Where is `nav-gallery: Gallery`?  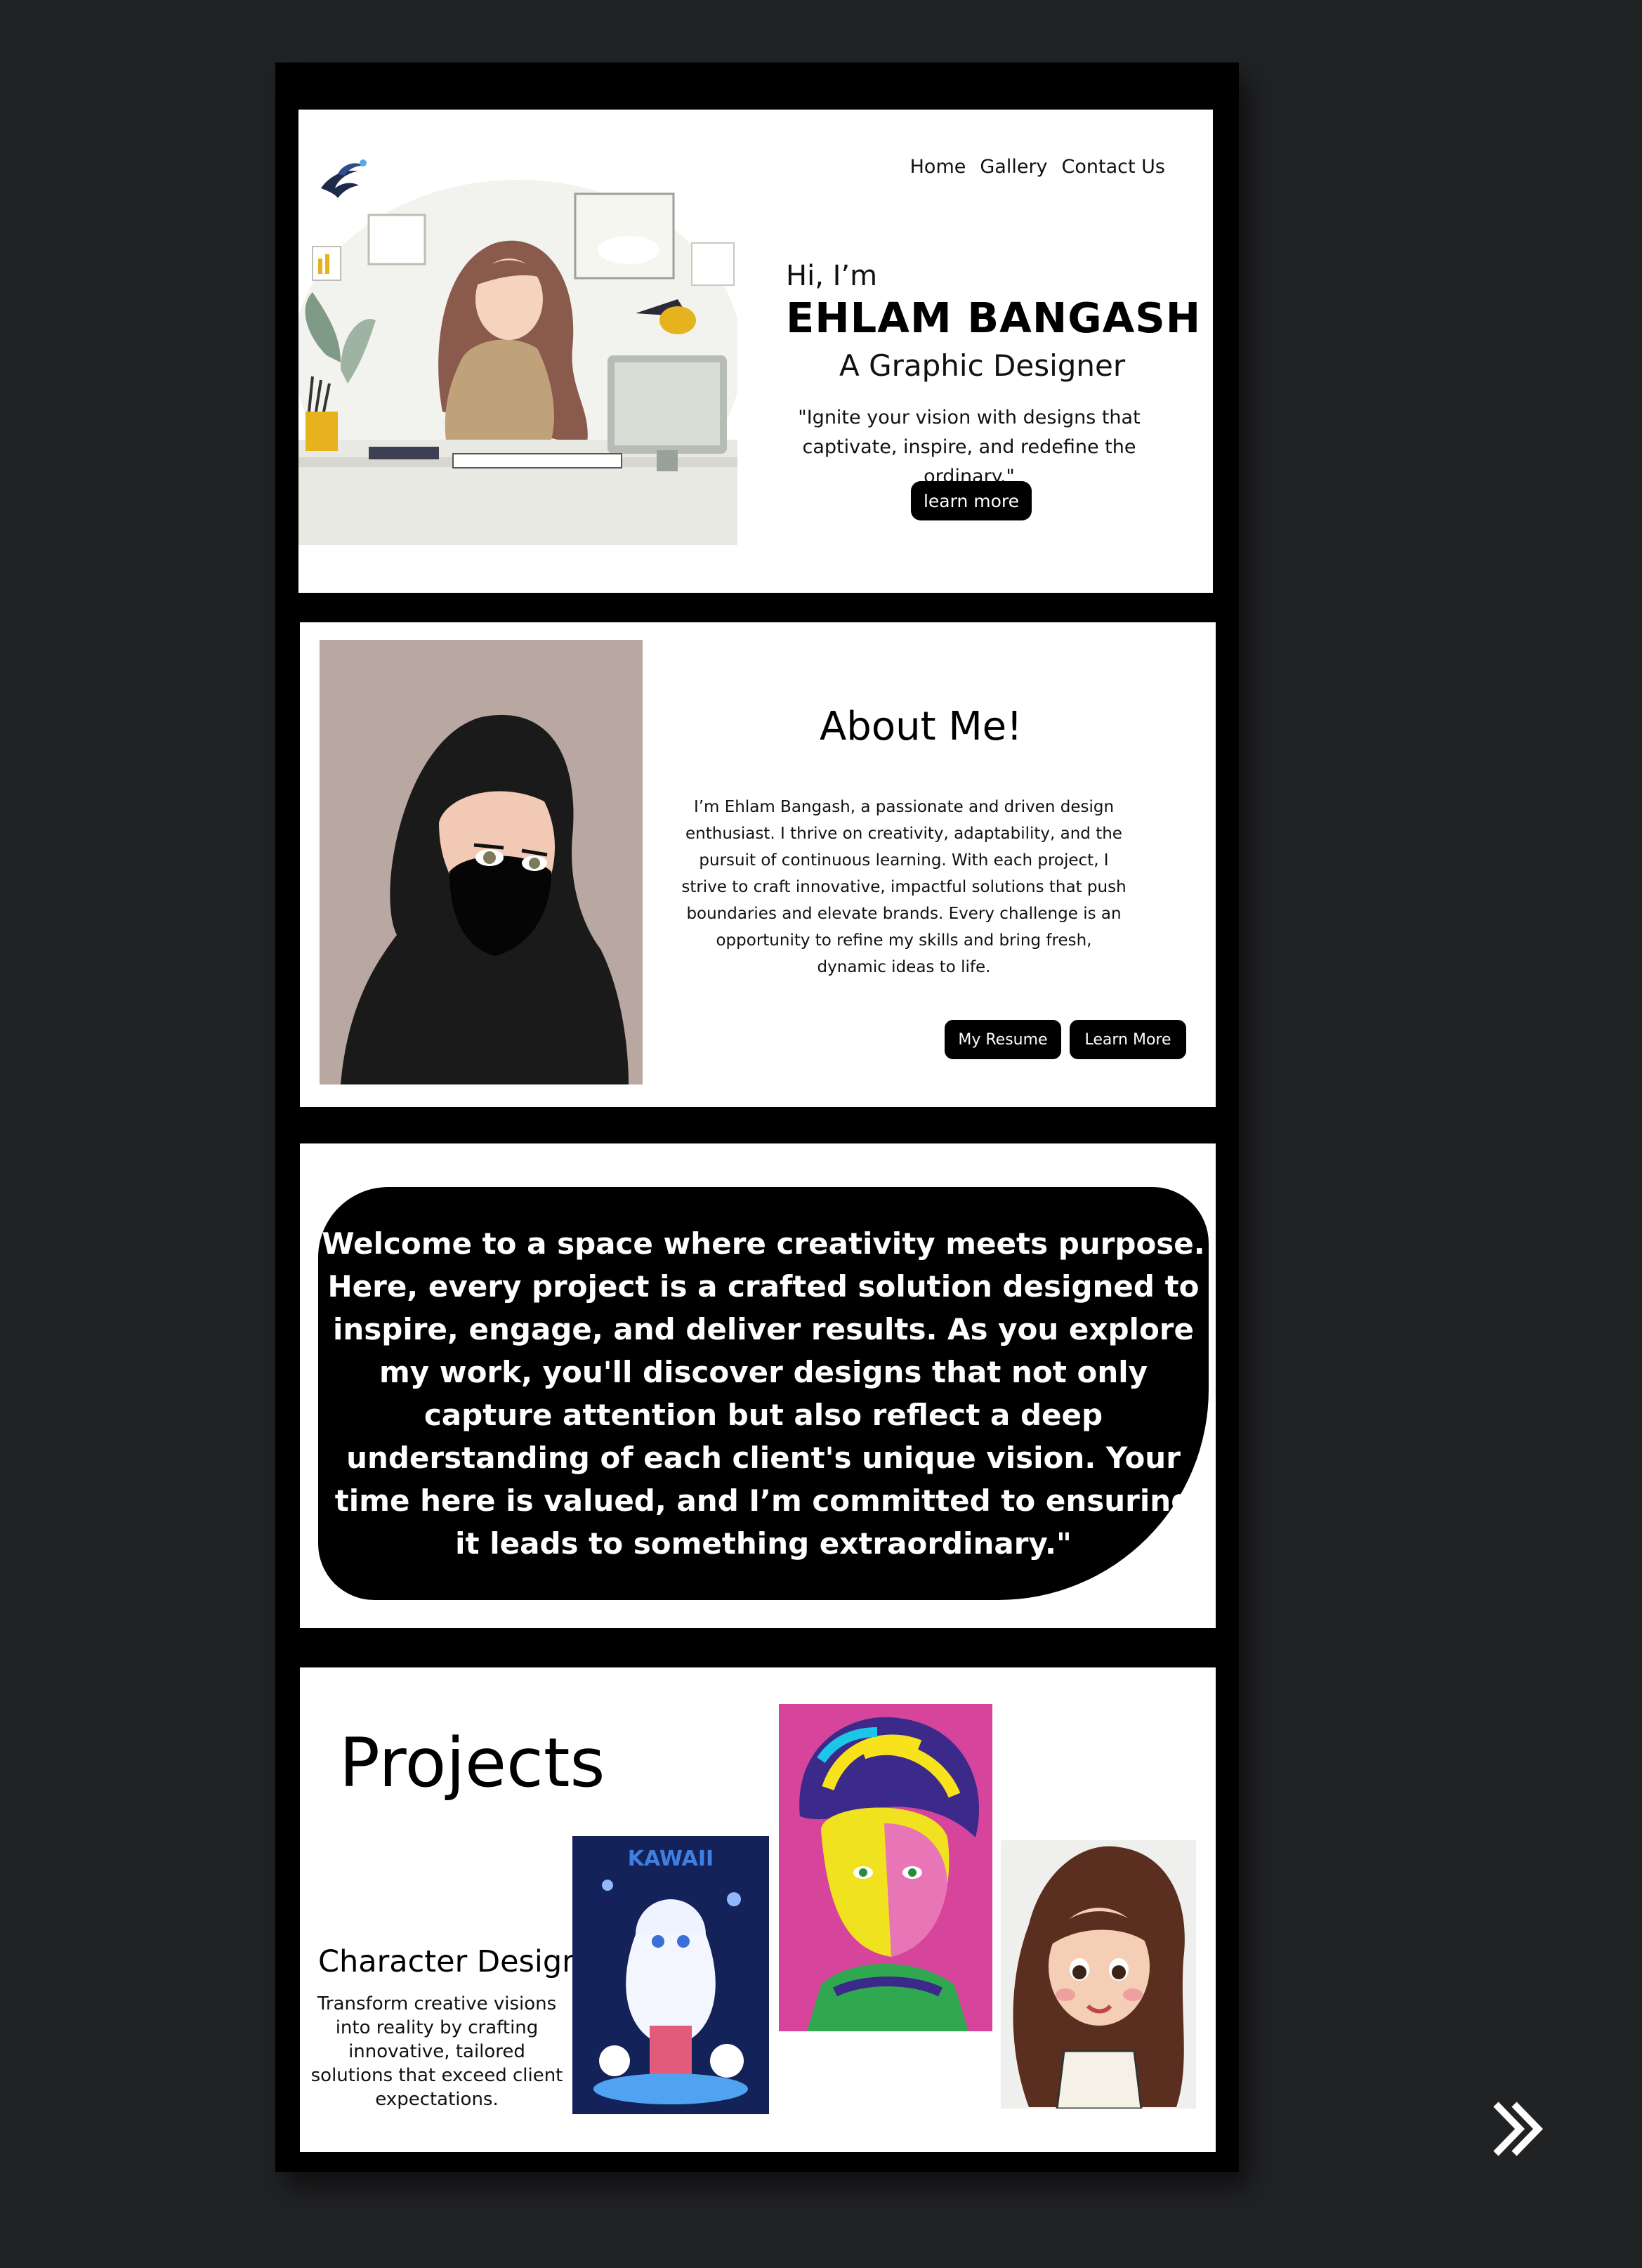
nav-gallery: Gallery is located at coordinates (1013, 167).